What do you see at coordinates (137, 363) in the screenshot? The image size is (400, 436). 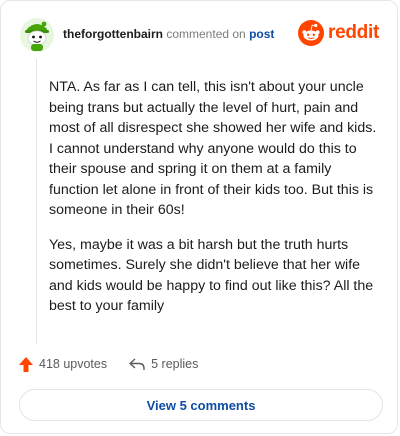 I see `reply-arrow-icon` at bounding box center [137, 363].